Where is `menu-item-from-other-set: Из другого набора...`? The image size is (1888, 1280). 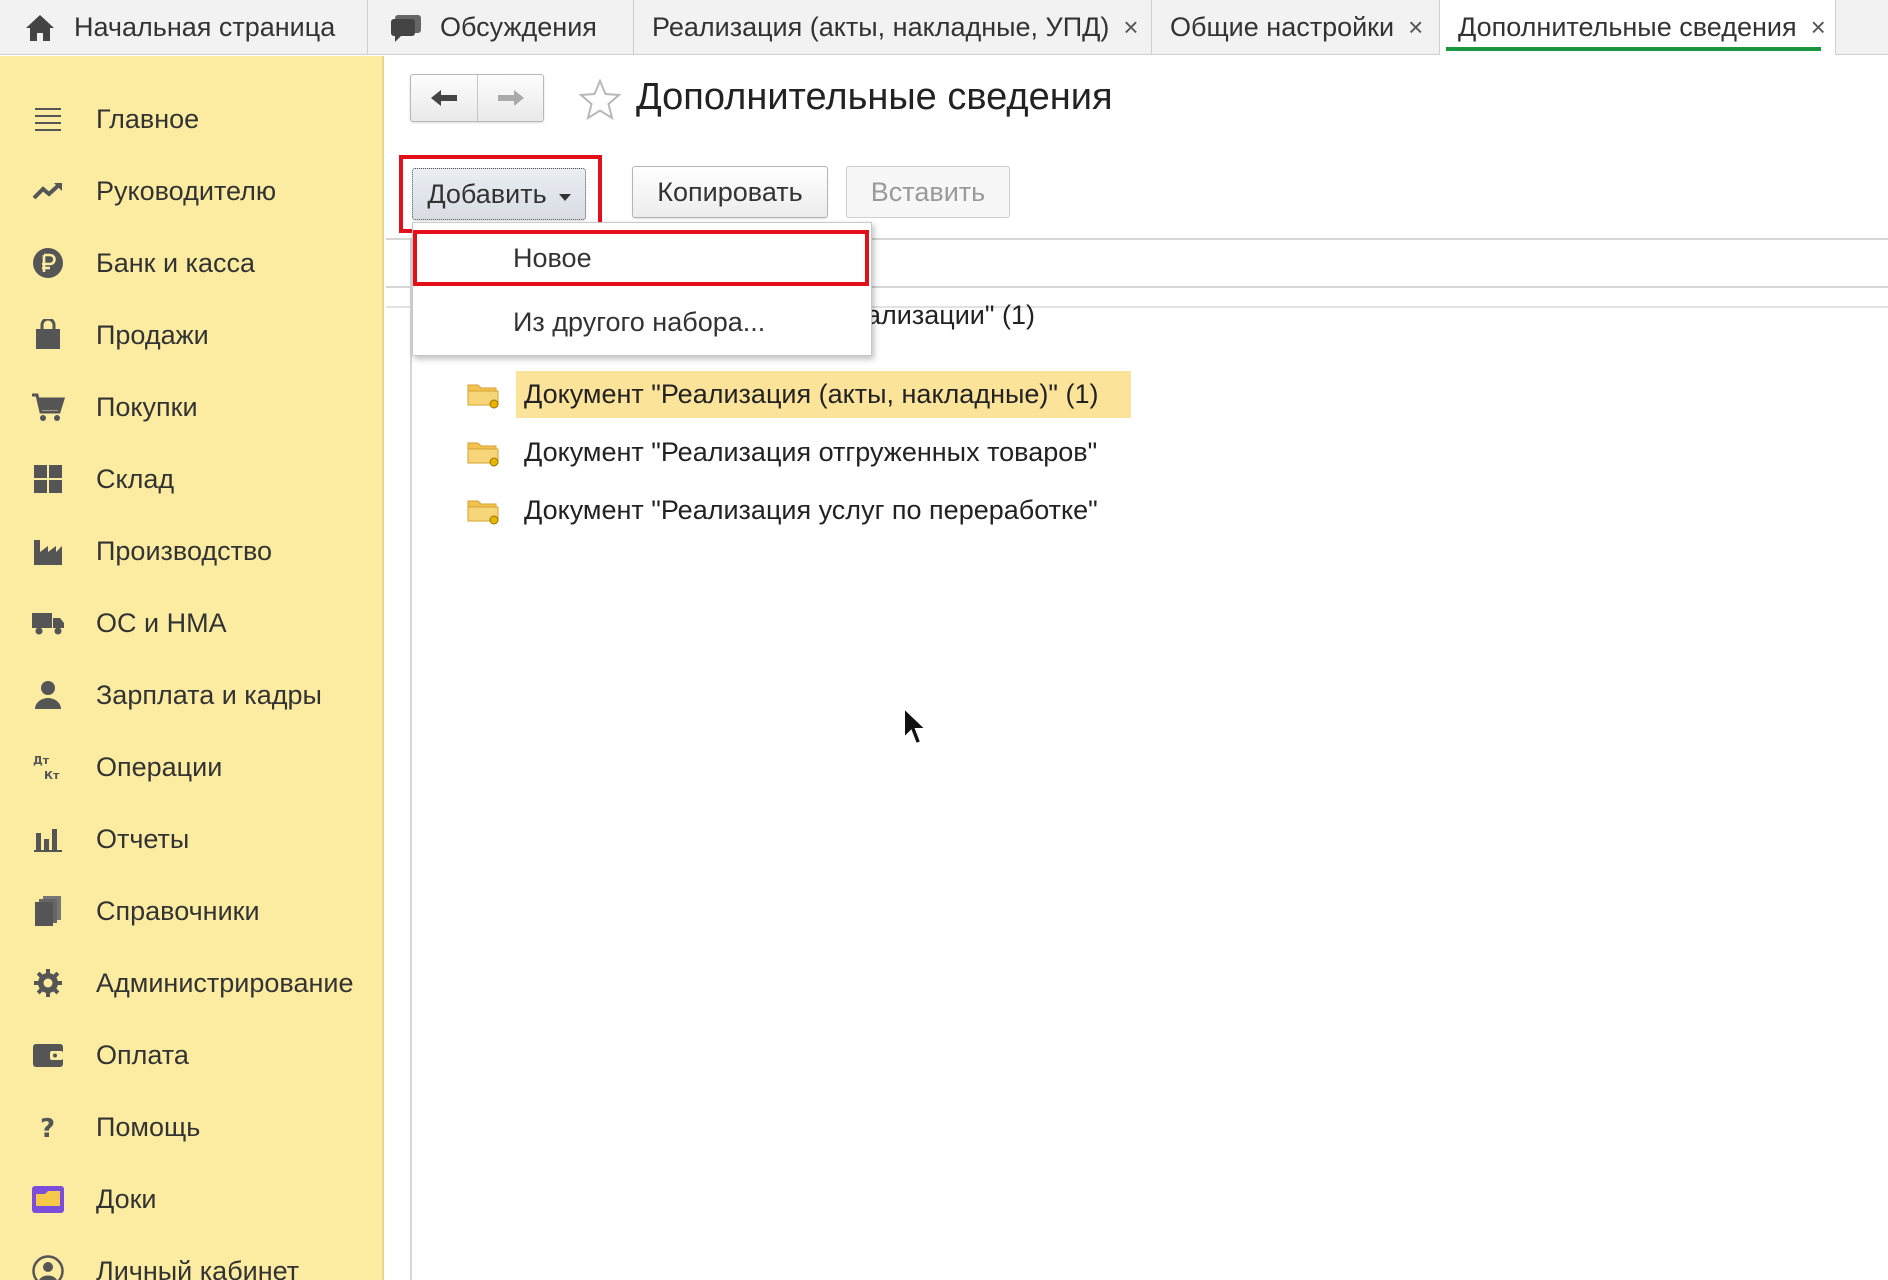 menu-item-from-other-set: Из другого набора... is located at coordinates (643, 322).